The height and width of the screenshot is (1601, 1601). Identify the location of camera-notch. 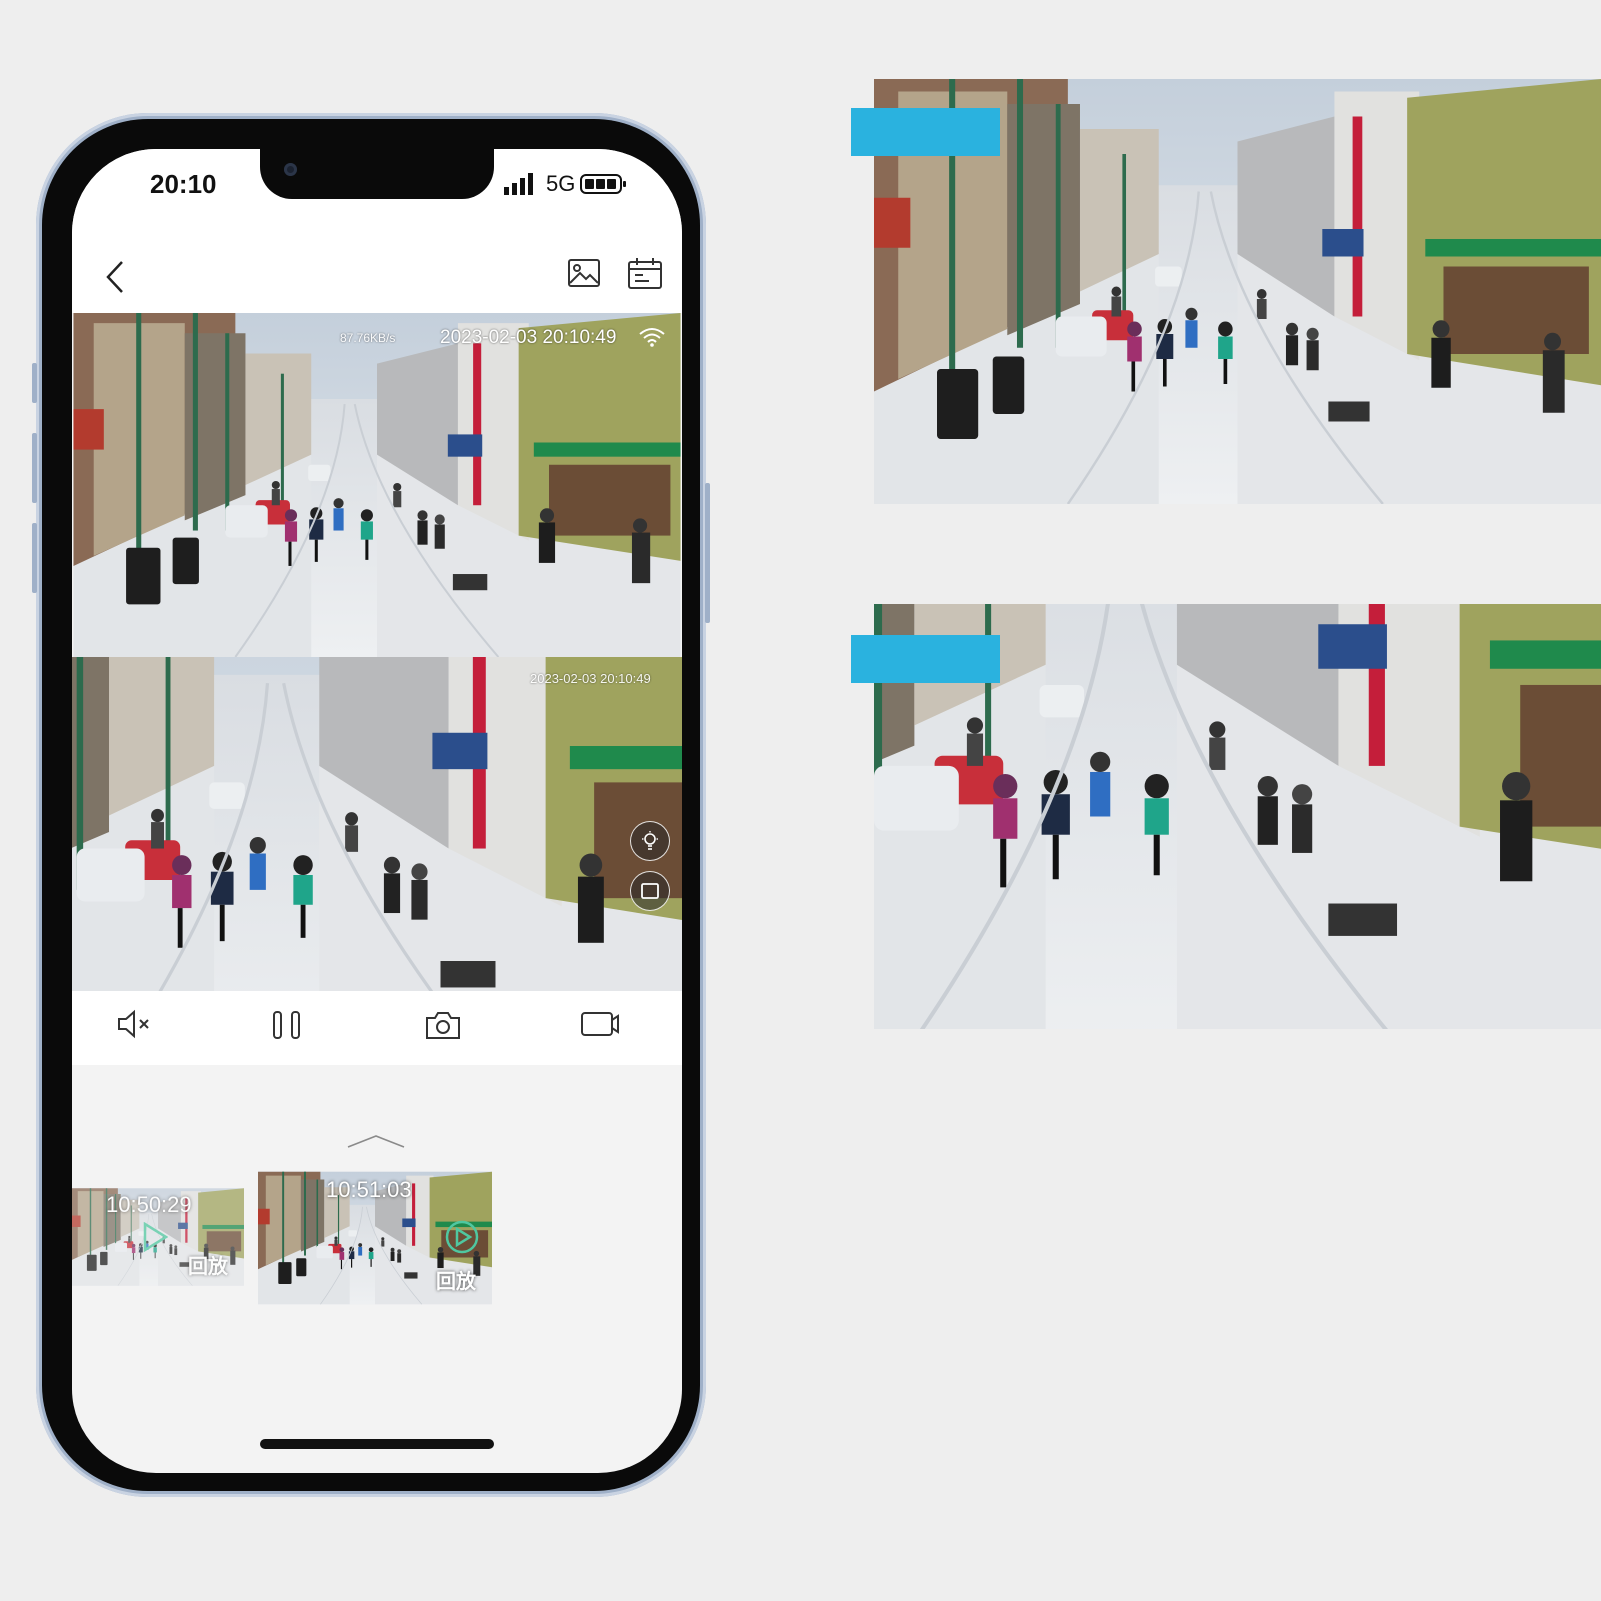
(377, 174).